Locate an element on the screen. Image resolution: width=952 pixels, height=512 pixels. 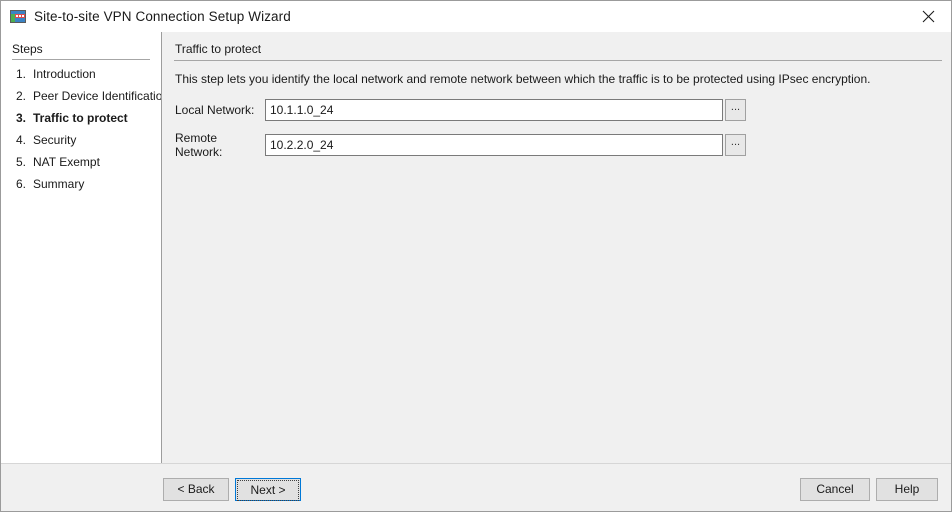
local-network-input is located at coordinates (494, 110).